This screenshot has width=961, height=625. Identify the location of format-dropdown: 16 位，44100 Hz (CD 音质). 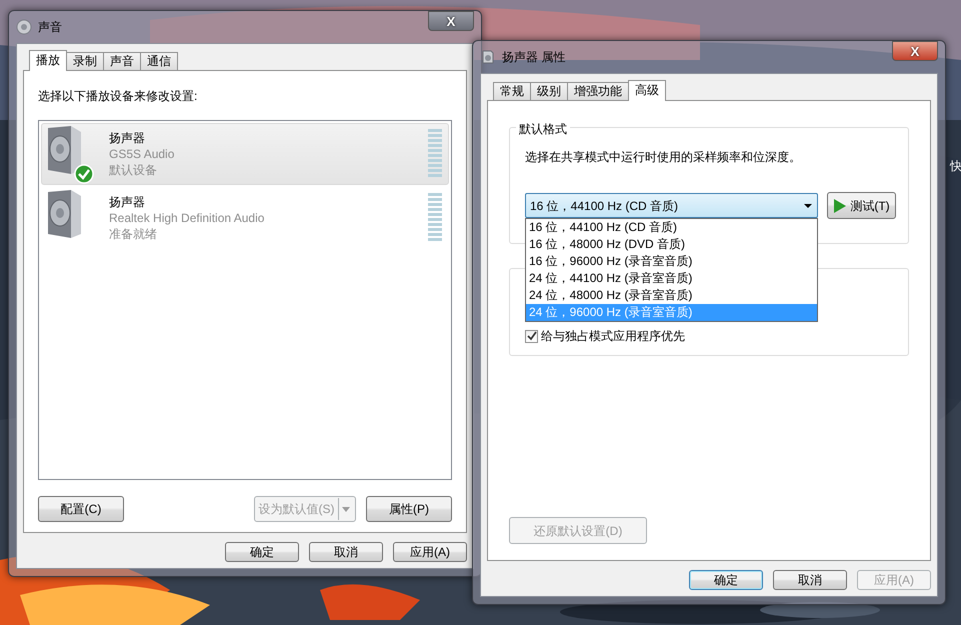
(671, 205).